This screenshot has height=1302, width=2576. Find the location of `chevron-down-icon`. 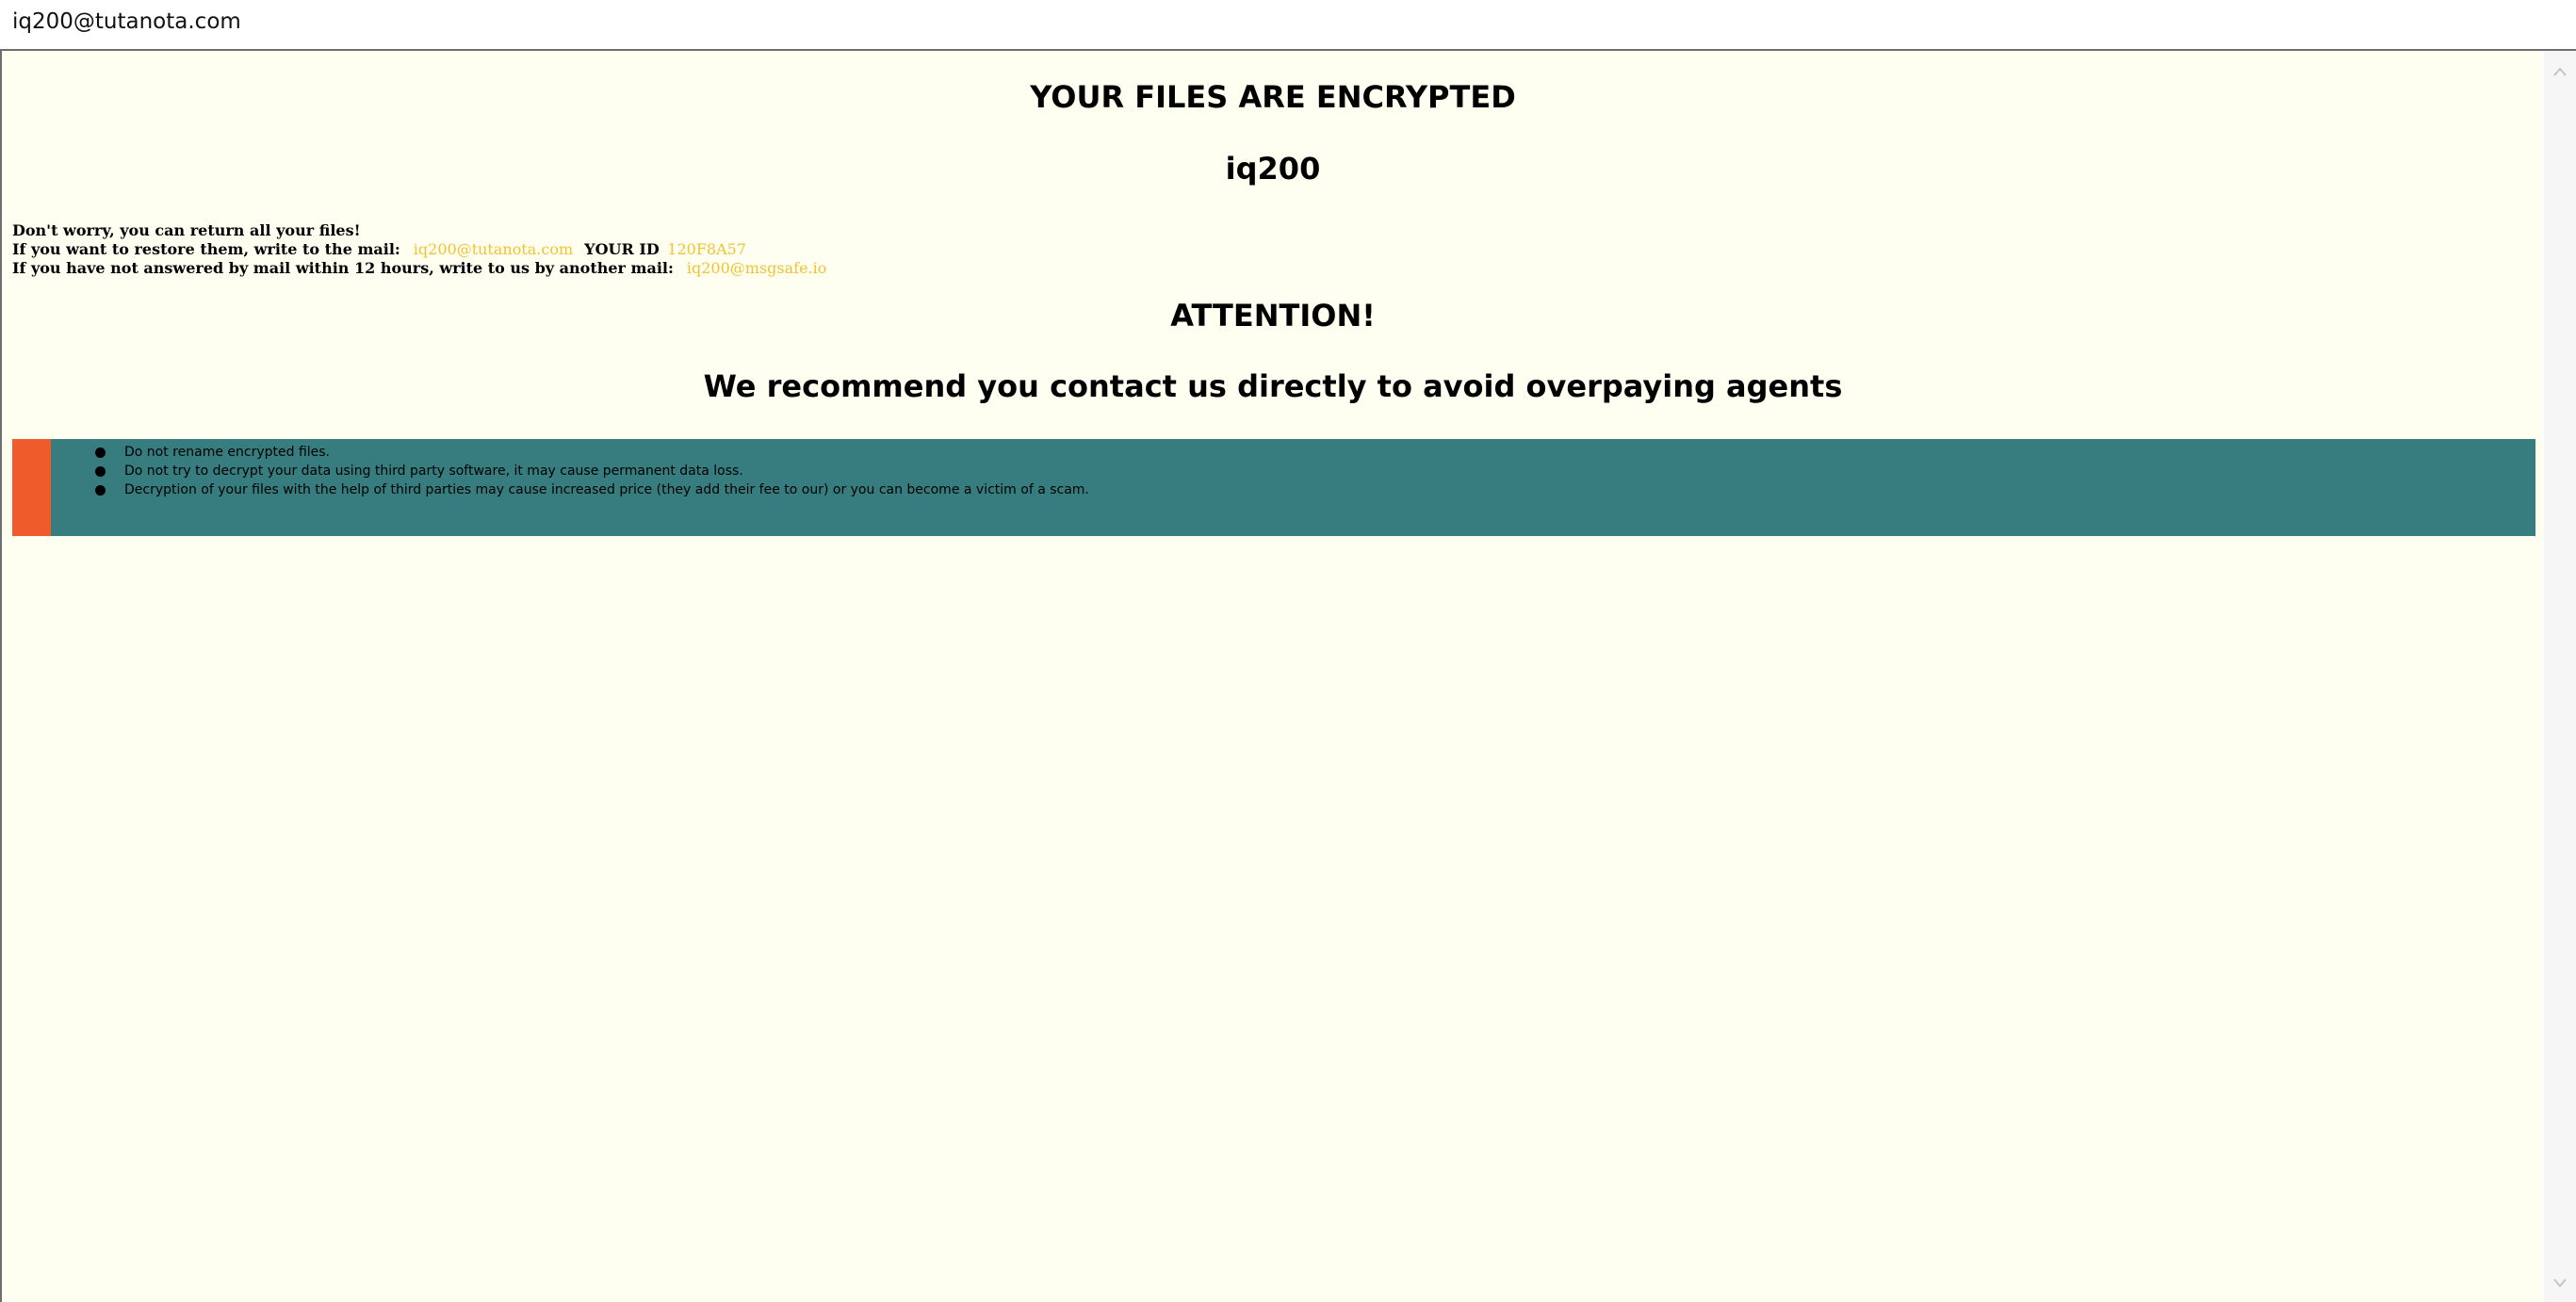

chevron-down-icon is located at coordinates (2560, 1284).